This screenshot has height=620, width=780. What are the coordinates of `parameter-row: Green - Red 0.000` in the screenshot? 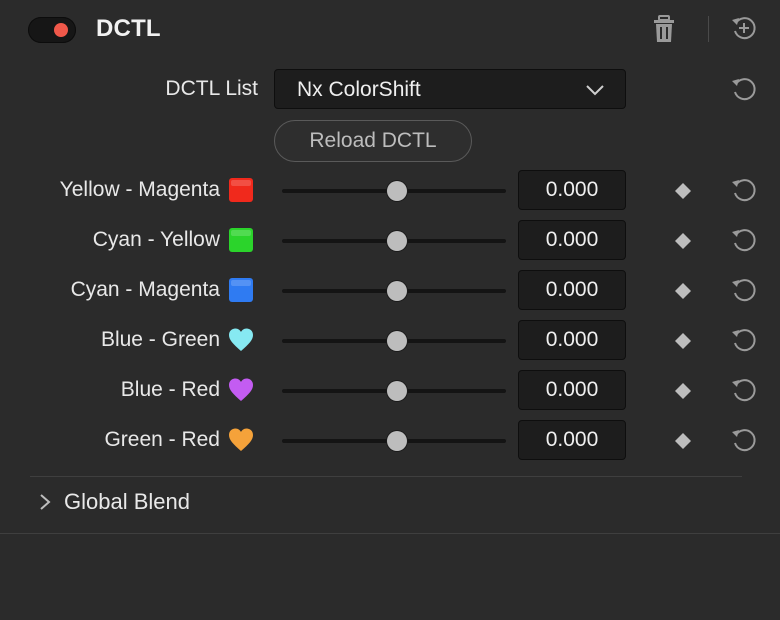 It's located at (390, 440).